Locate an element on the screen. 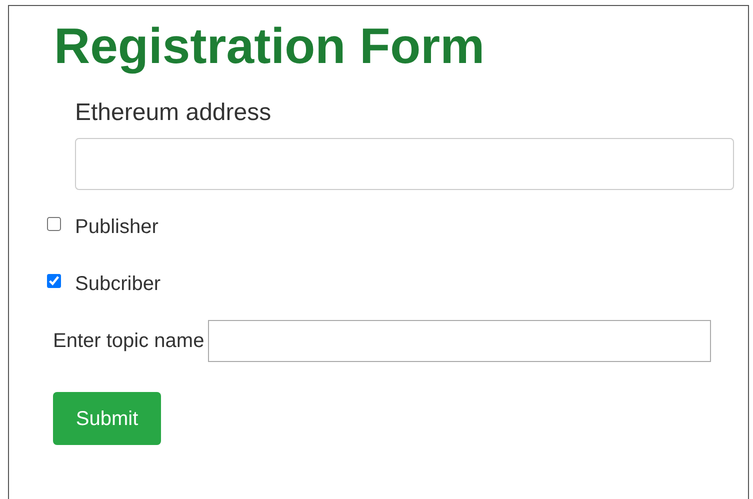 This screenshot has width=753, height=499. field-label: Ethereum address is located at coordinates (173, 113).